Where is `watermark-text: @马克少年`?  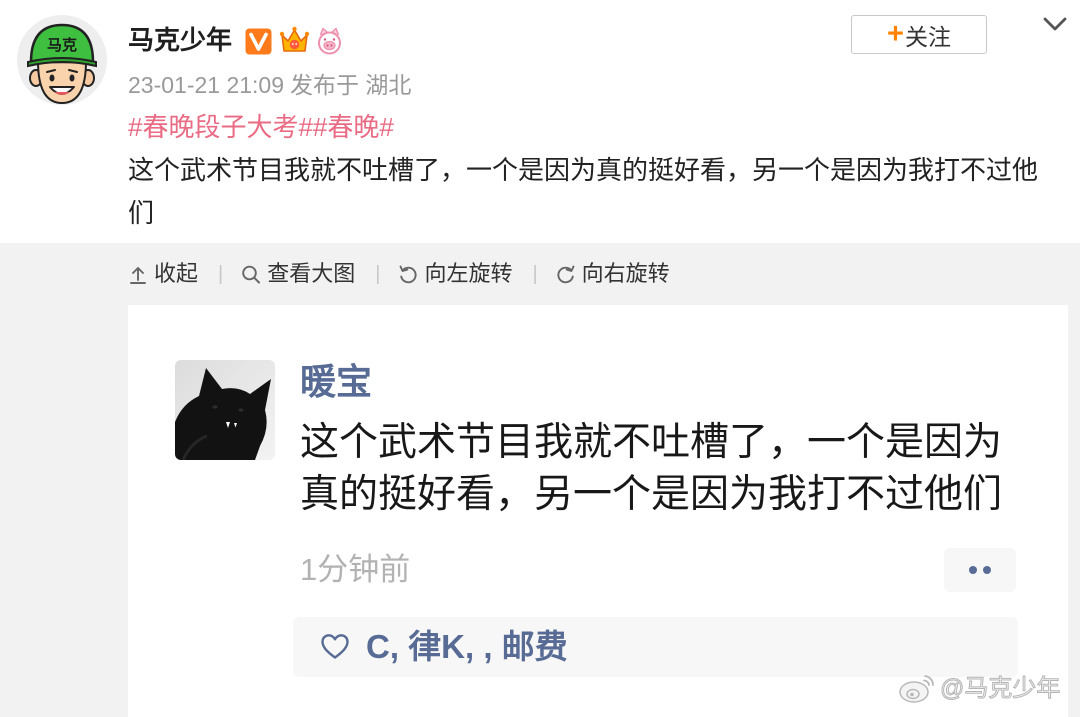
watermark-text: @马克少年 is located at coordinates (1000, 689).